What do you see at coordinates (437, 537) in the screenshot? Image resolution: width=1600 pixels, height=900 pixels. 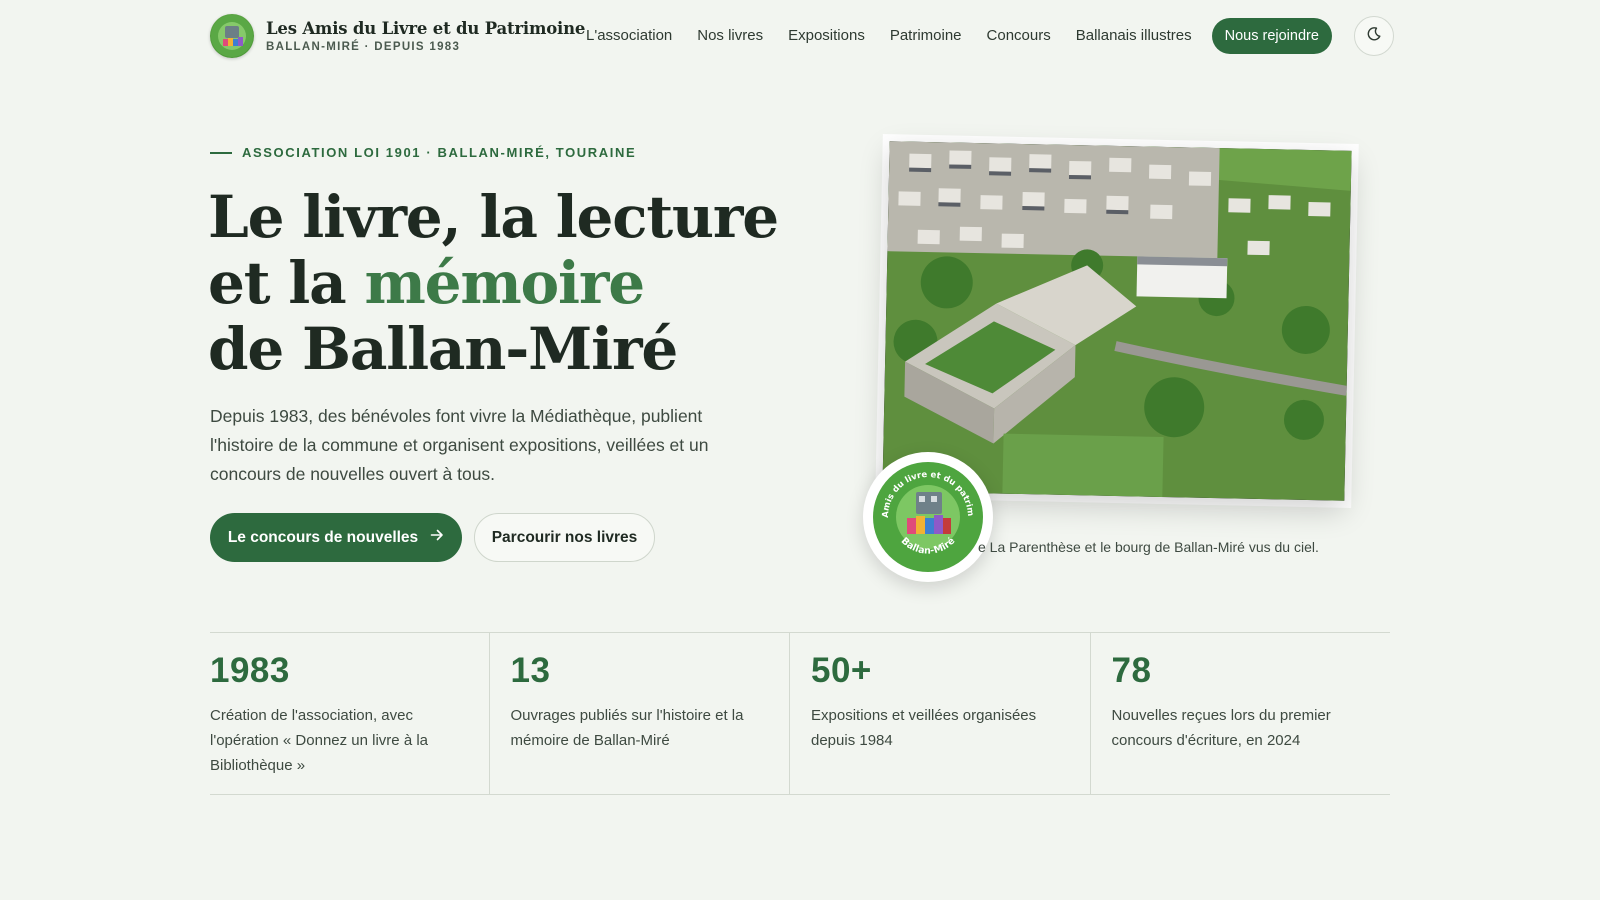 I see `arrow-right-icon` at bounding box center [437, 537].